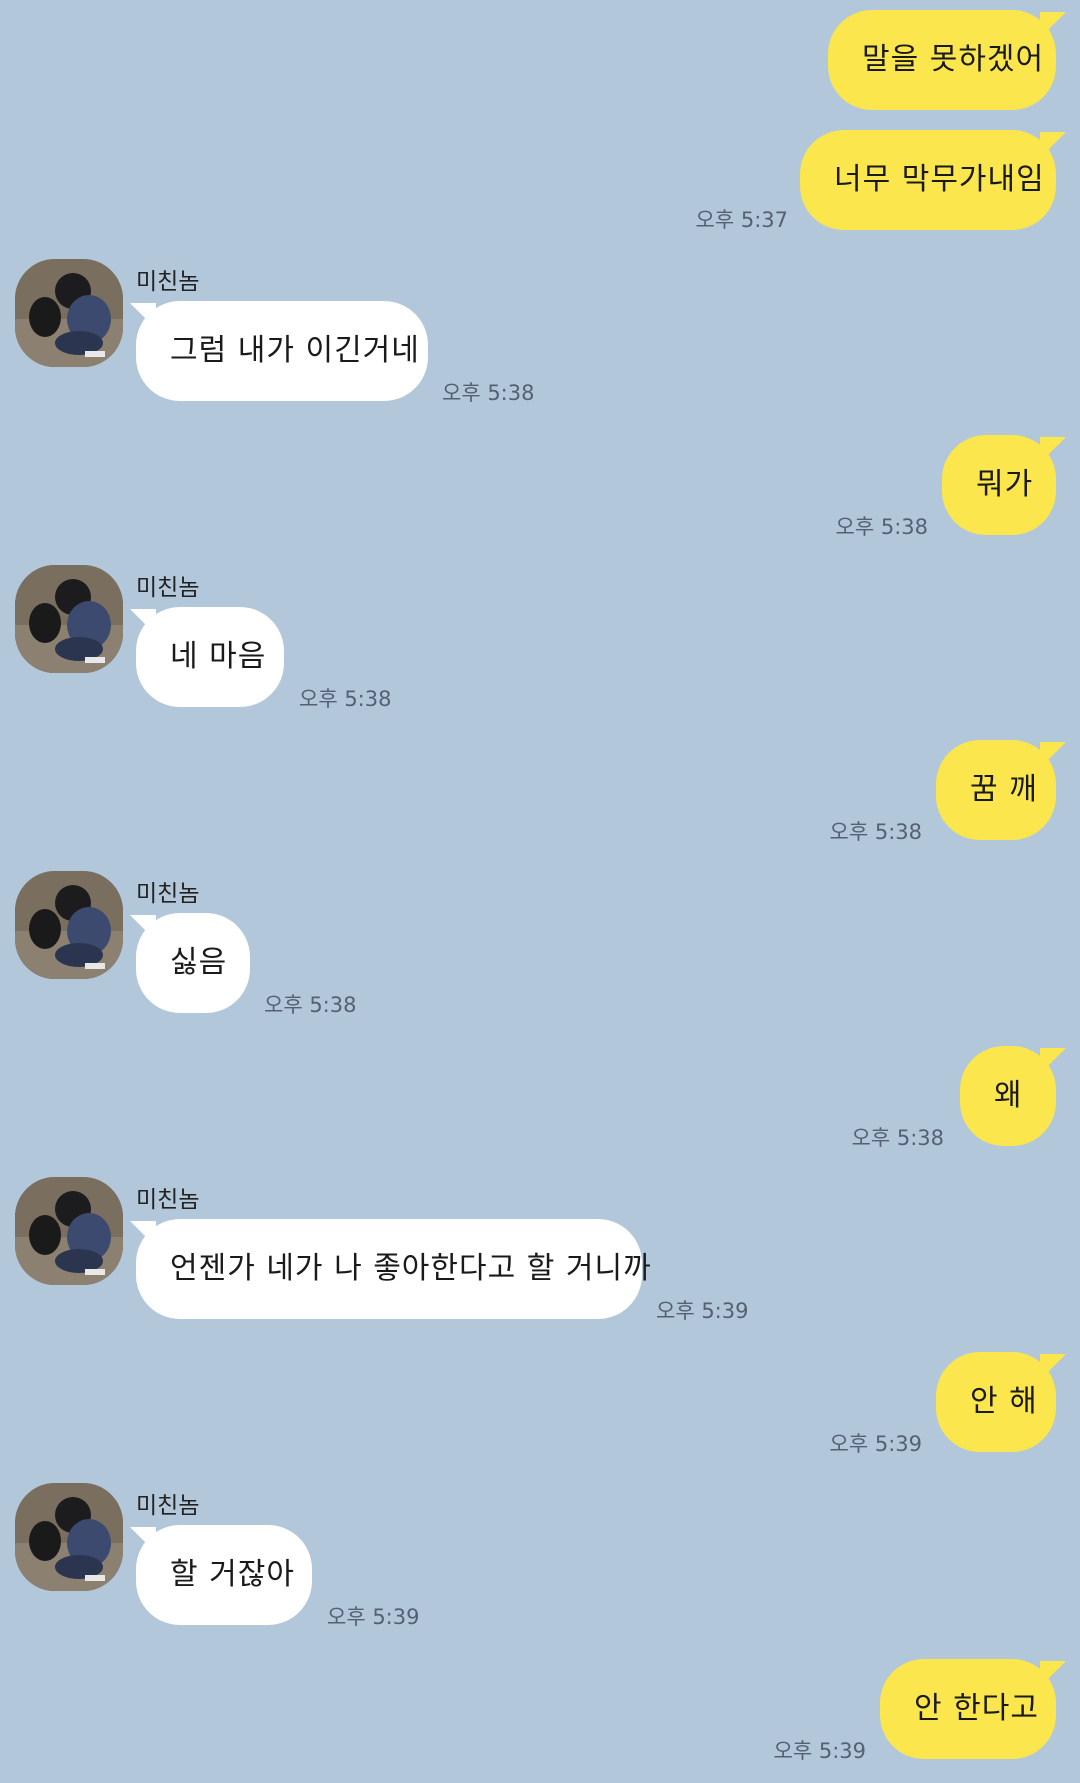 This screenshot has height=1783, width=1080. I want to click on received-message-bubble: 언젠가 네가 나 좋아한다고 할 거니까, so click(393, 1269).